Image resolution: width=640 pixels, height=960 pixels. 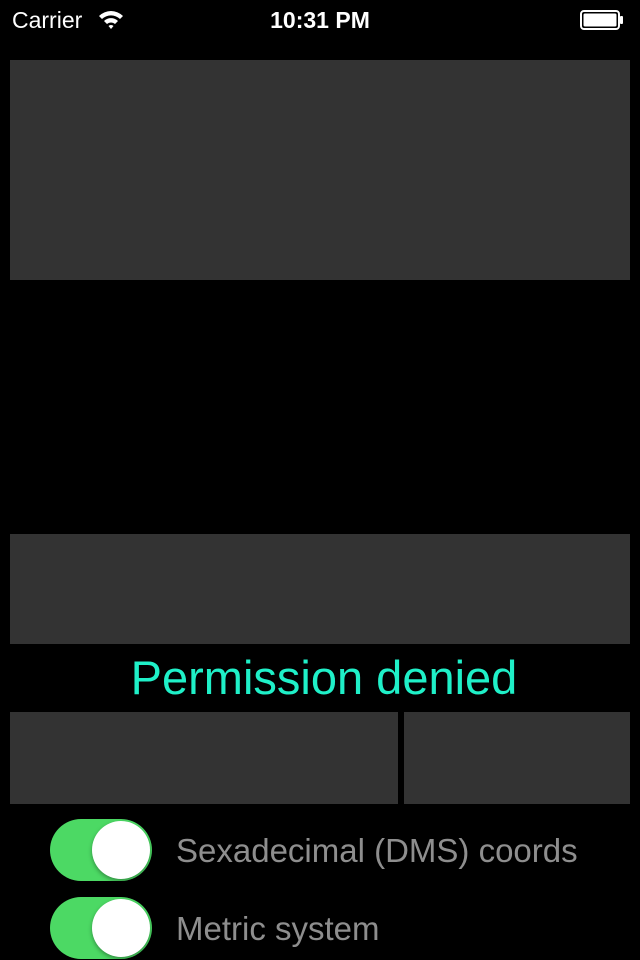 I want to click on metric-system-row: Metric system, so click(x=320, y=928).